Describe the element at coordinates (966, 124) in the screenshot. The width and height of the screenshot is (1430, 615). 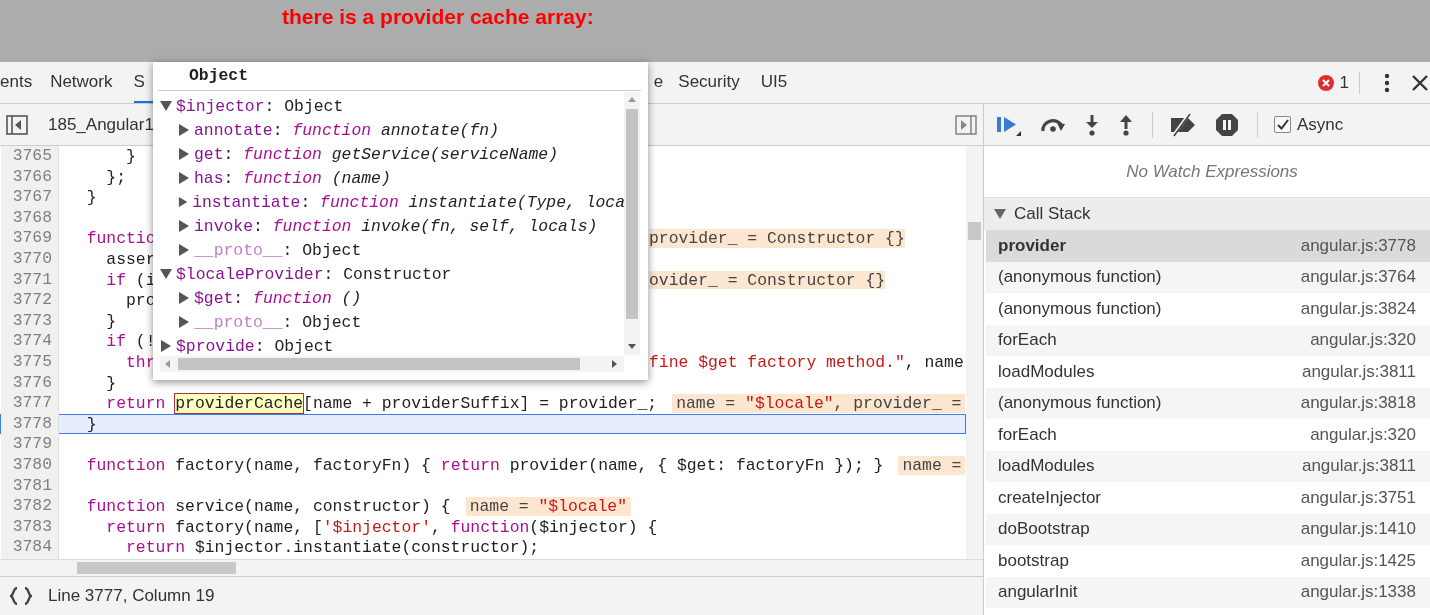
I see `debugger-toggle-icon` at that location.